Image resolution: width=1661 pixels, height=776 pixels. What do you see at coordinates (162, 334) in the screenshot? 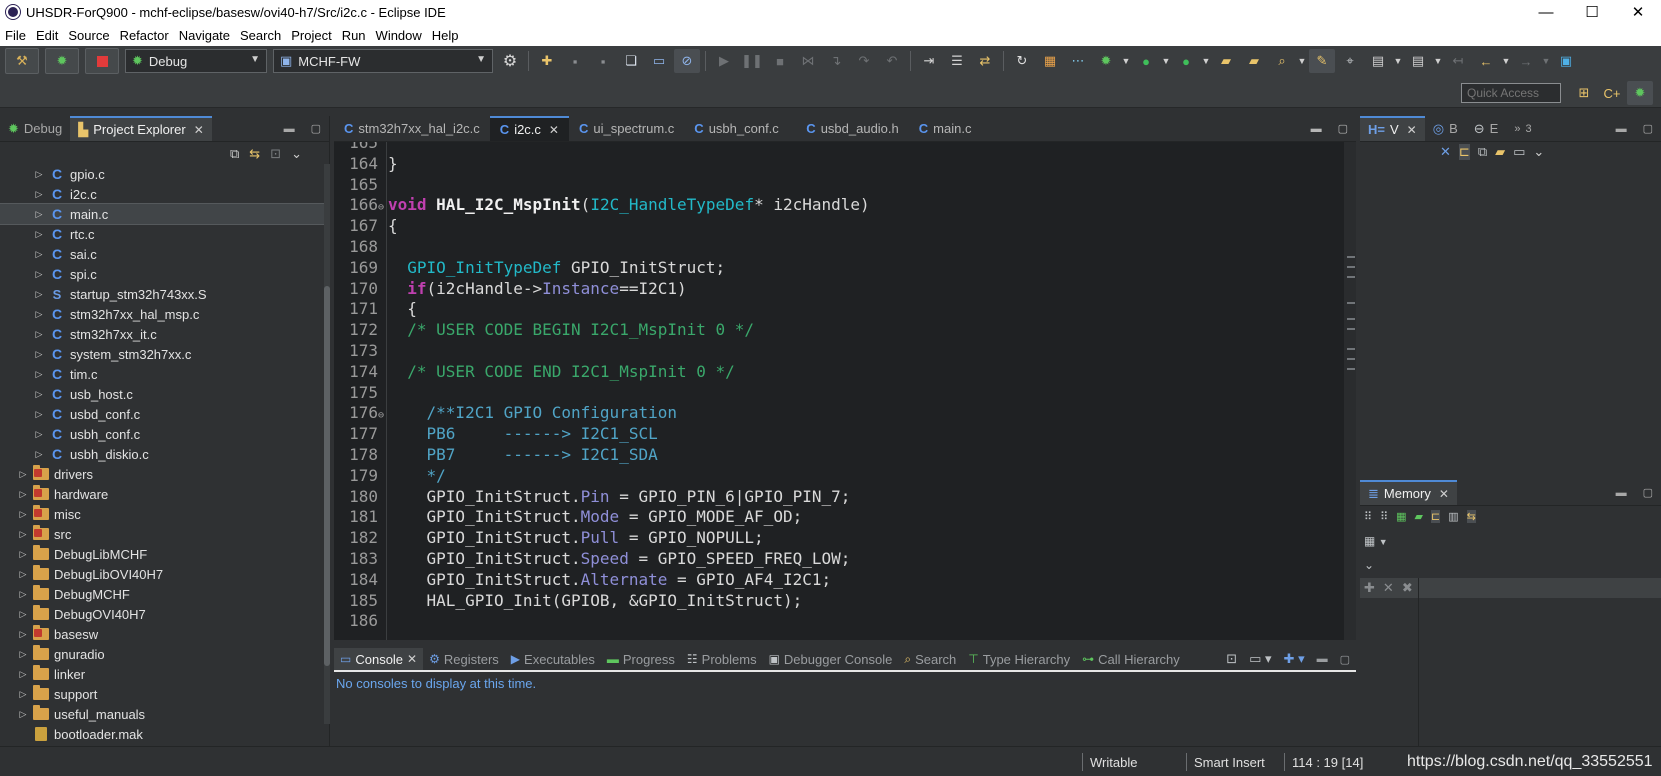
I see `tree-item: ▷ Cstm32h7xx_it.c` at bounding box center [162, 334].